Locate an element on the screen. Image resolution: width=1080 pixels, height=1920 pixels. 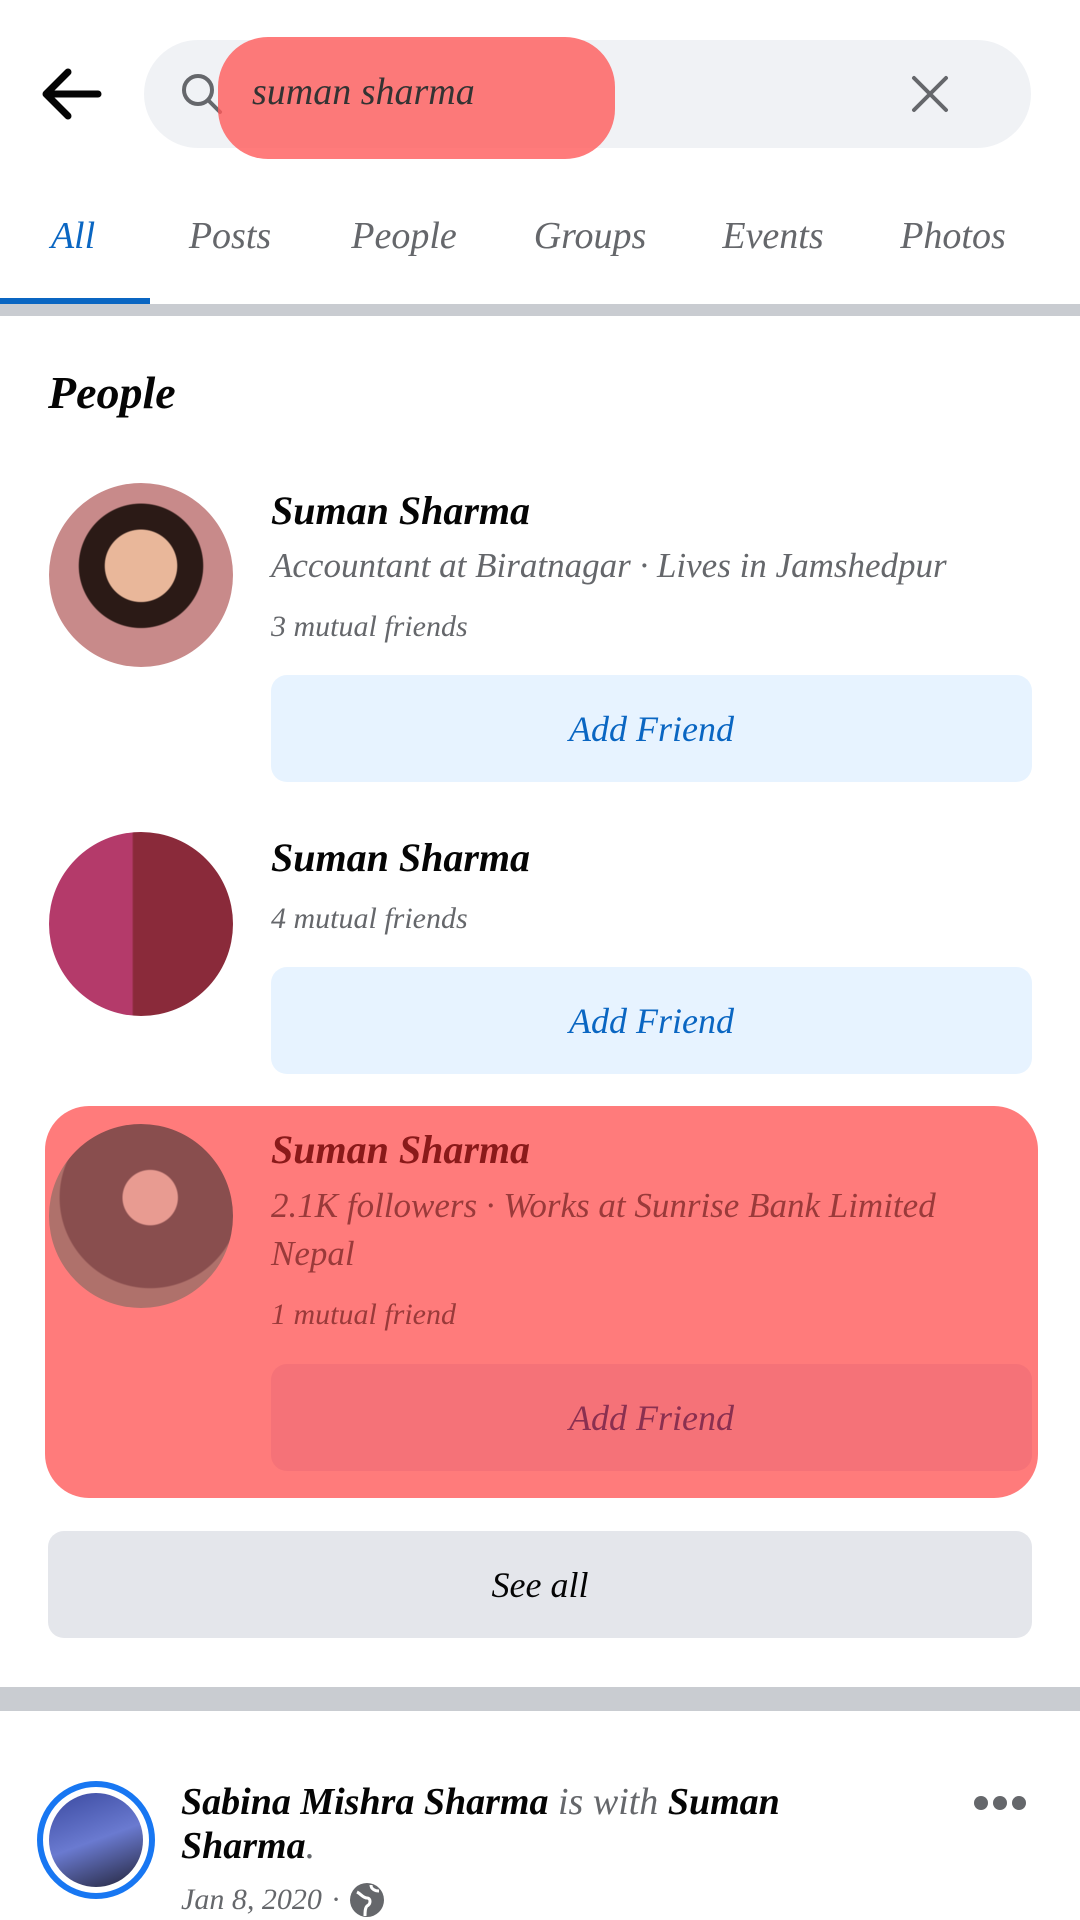
more-options-button is located at coordinates (1000, 1803).